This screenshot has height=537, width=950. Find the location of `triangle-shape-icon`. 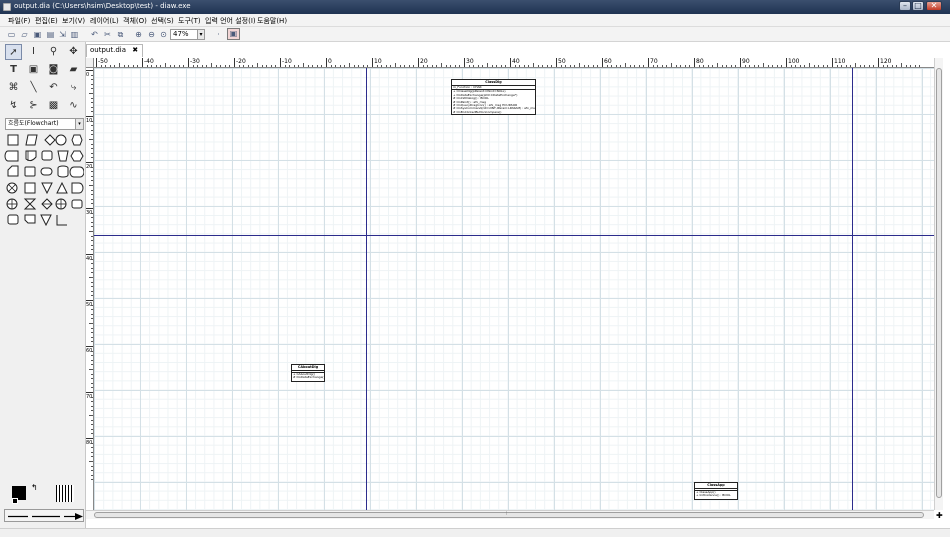

triangle-shape-icon is located at coordinates (46, 220).